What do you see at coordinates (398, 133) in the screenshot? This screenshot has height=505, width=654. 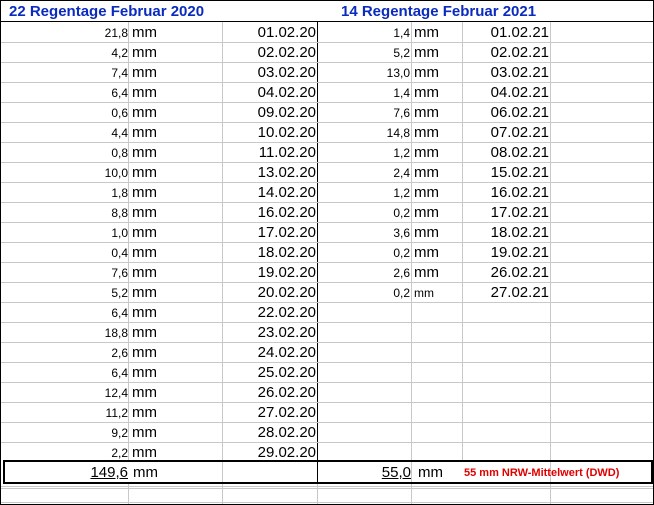 I see `rain-value-2021: 14,8` at bounding box center [398, 133].